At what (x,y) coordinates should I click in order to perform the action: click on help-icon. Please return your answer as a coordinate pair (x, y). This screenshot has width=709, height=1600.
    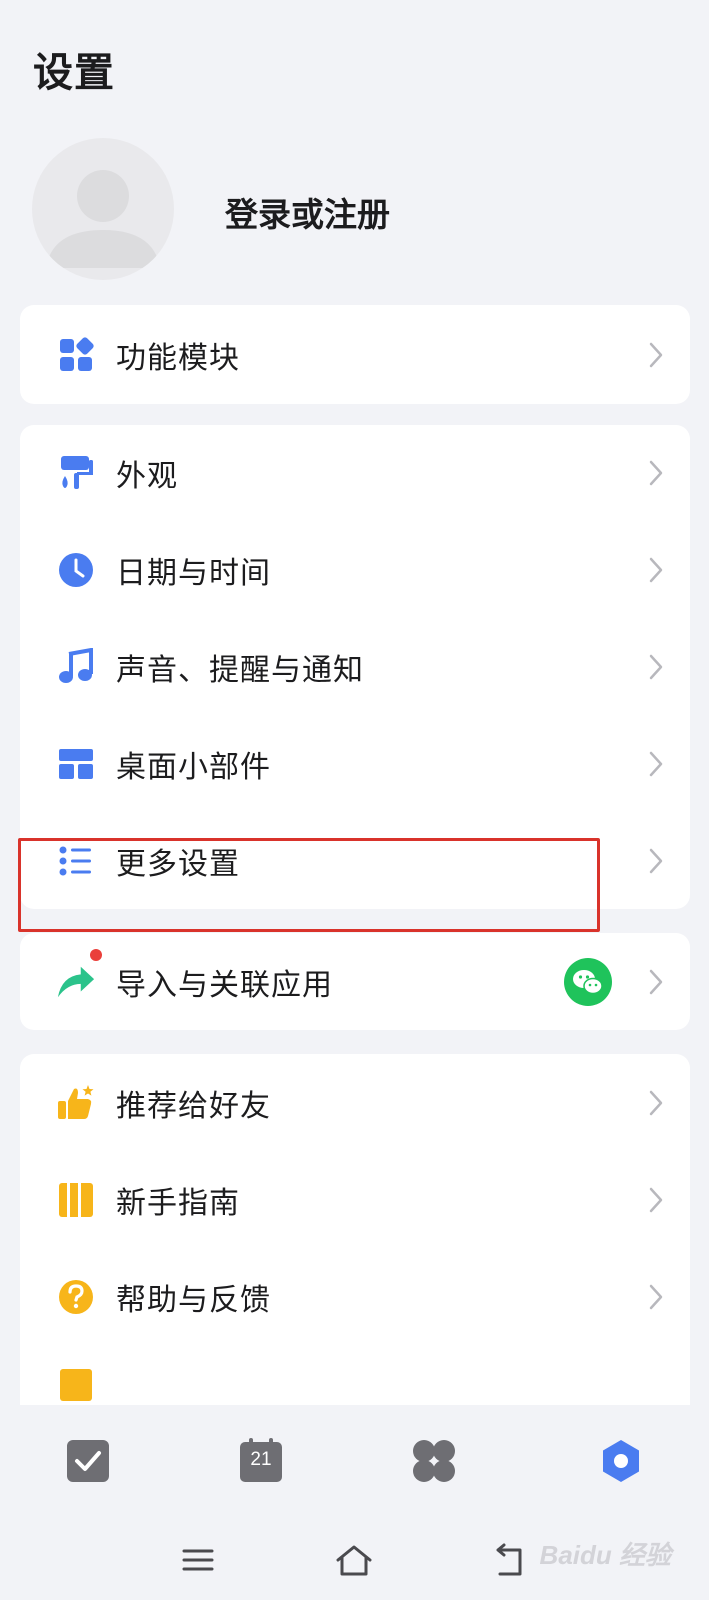
    Looking at the image, I should click on (76, 1297).